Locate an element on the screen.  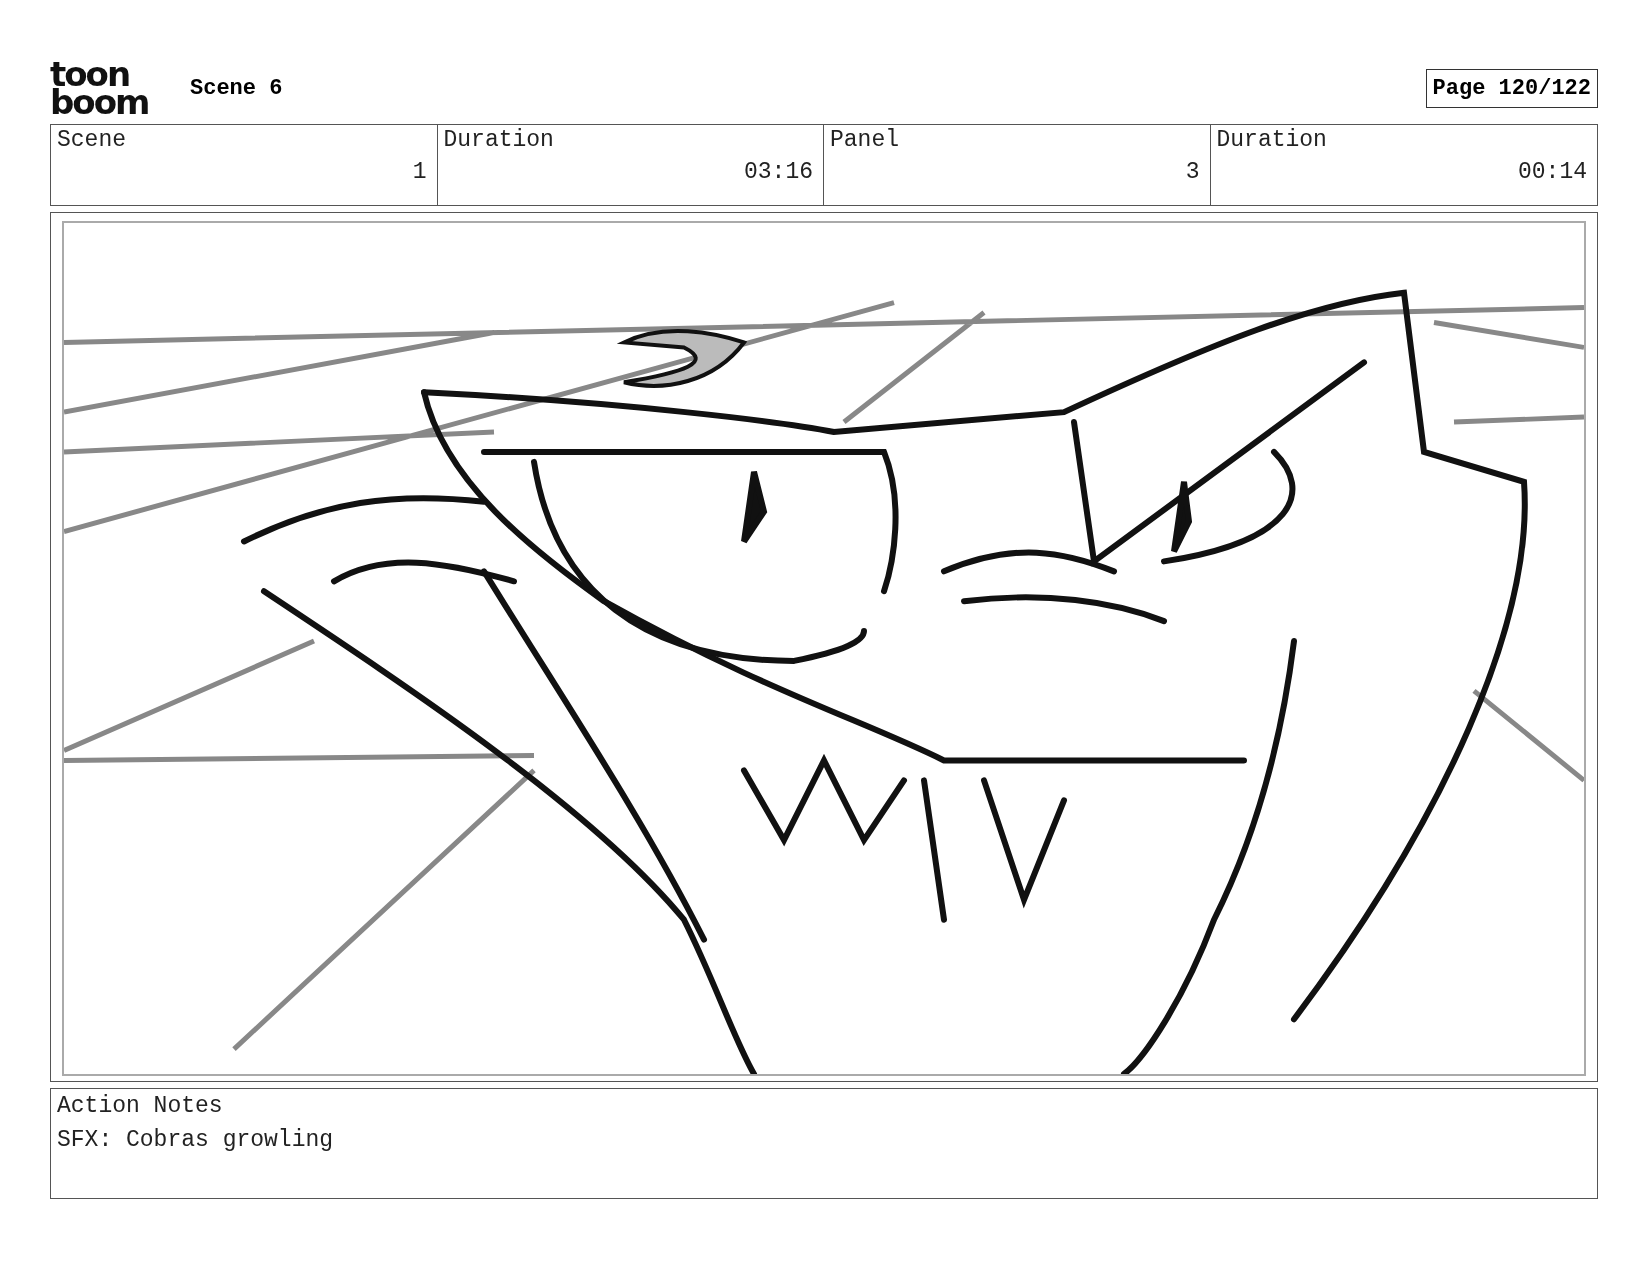
scene-title: Scene 6 is located at coordinates (236, 88).